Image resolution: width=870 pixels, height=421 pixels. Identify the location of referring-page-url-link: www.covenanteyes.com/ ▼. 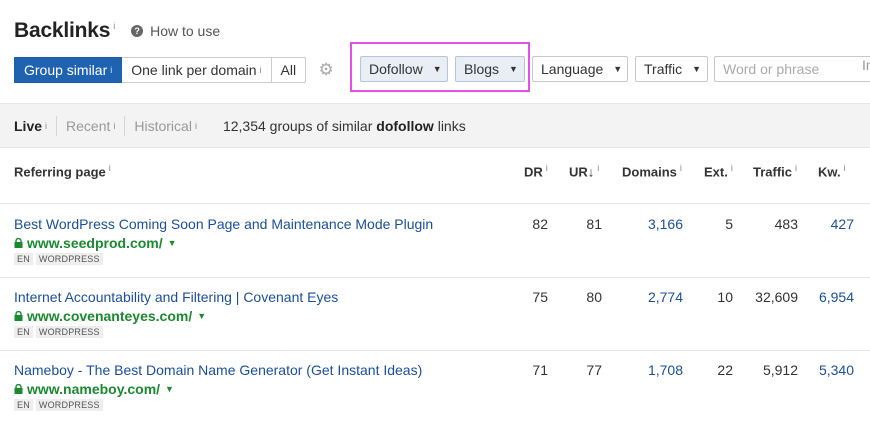
(110, 316).